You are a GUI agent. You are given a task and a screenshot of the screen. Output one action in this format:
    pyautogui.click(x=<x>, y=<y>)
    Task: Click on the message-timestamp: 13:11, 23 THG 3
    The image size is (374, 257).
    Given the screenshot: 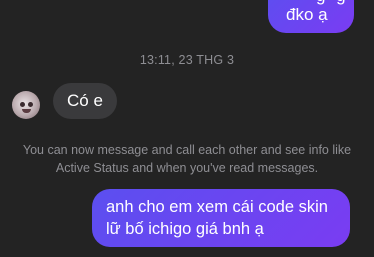 What is the action you would take?
    pyautogui.click(x=187, y=60)
    